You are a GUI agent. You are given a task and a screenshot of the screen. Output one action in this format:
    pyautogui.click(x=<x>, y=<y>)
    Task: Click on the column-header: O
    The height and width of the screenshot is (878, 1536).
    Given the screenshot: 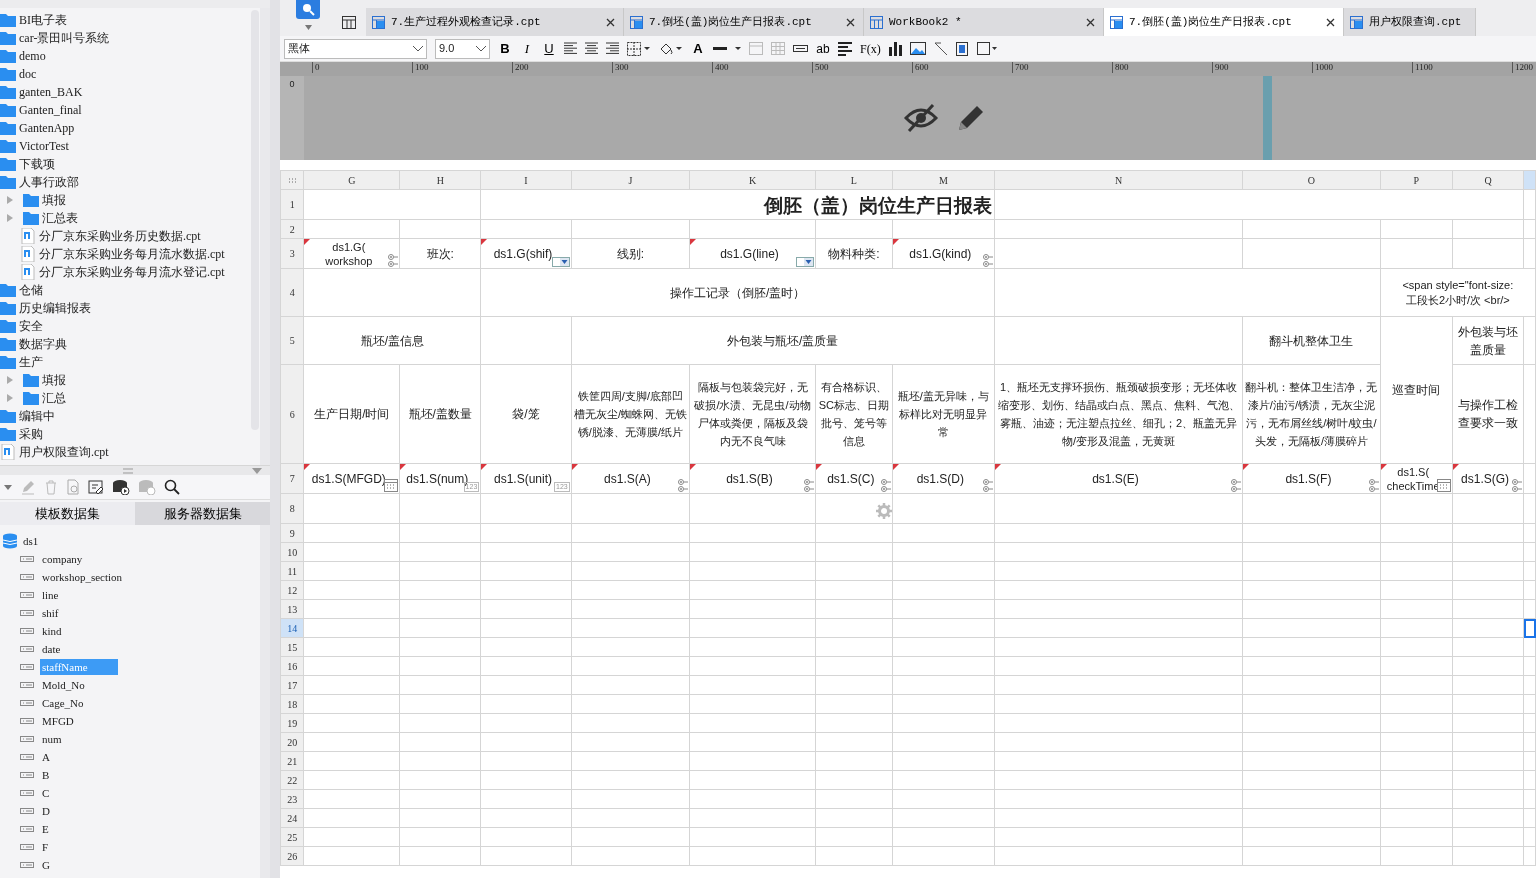 What is the action you would take?
    pyautogui.click(x=1311, y=180)
    